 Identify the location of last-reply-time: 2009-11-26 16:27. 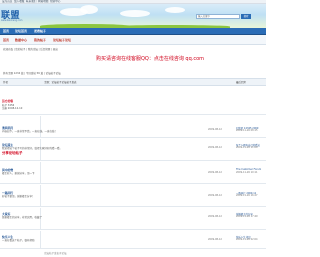
(247, 195).